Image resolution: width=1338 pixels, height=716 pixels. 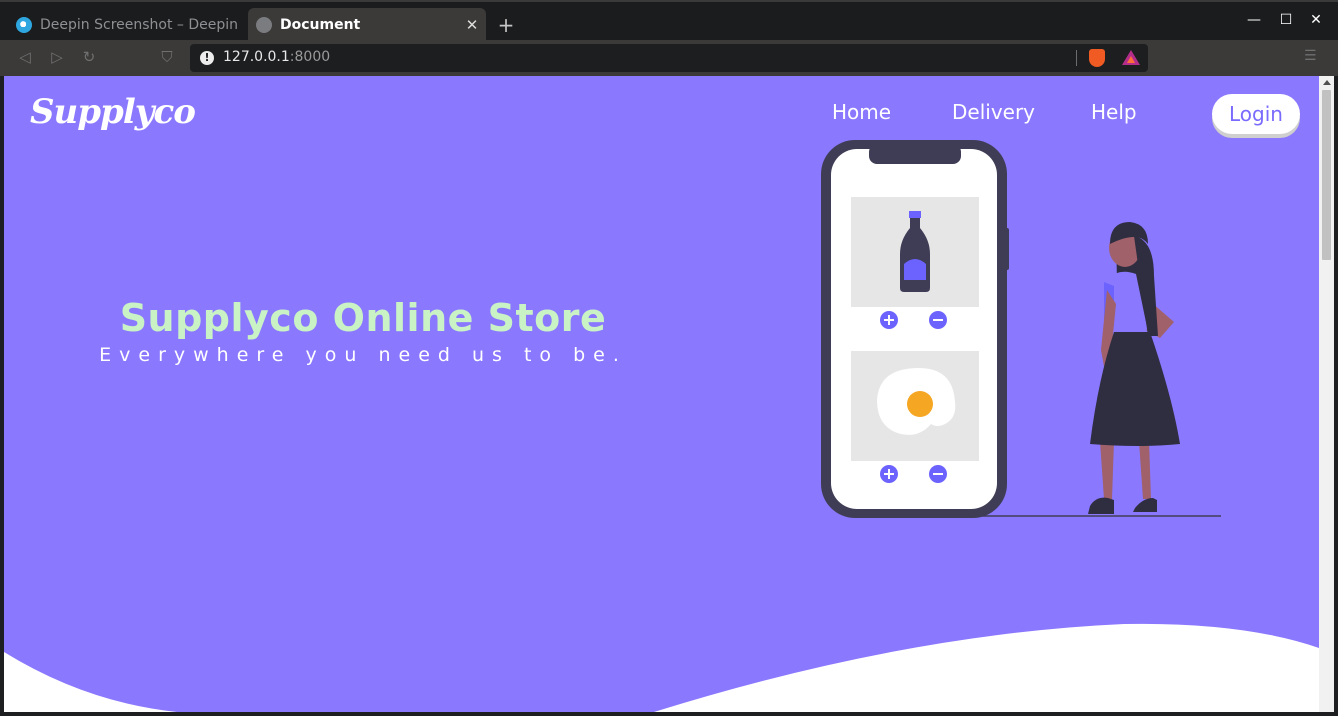 I want to click on phone-illustration, so click(x=915, y=329).